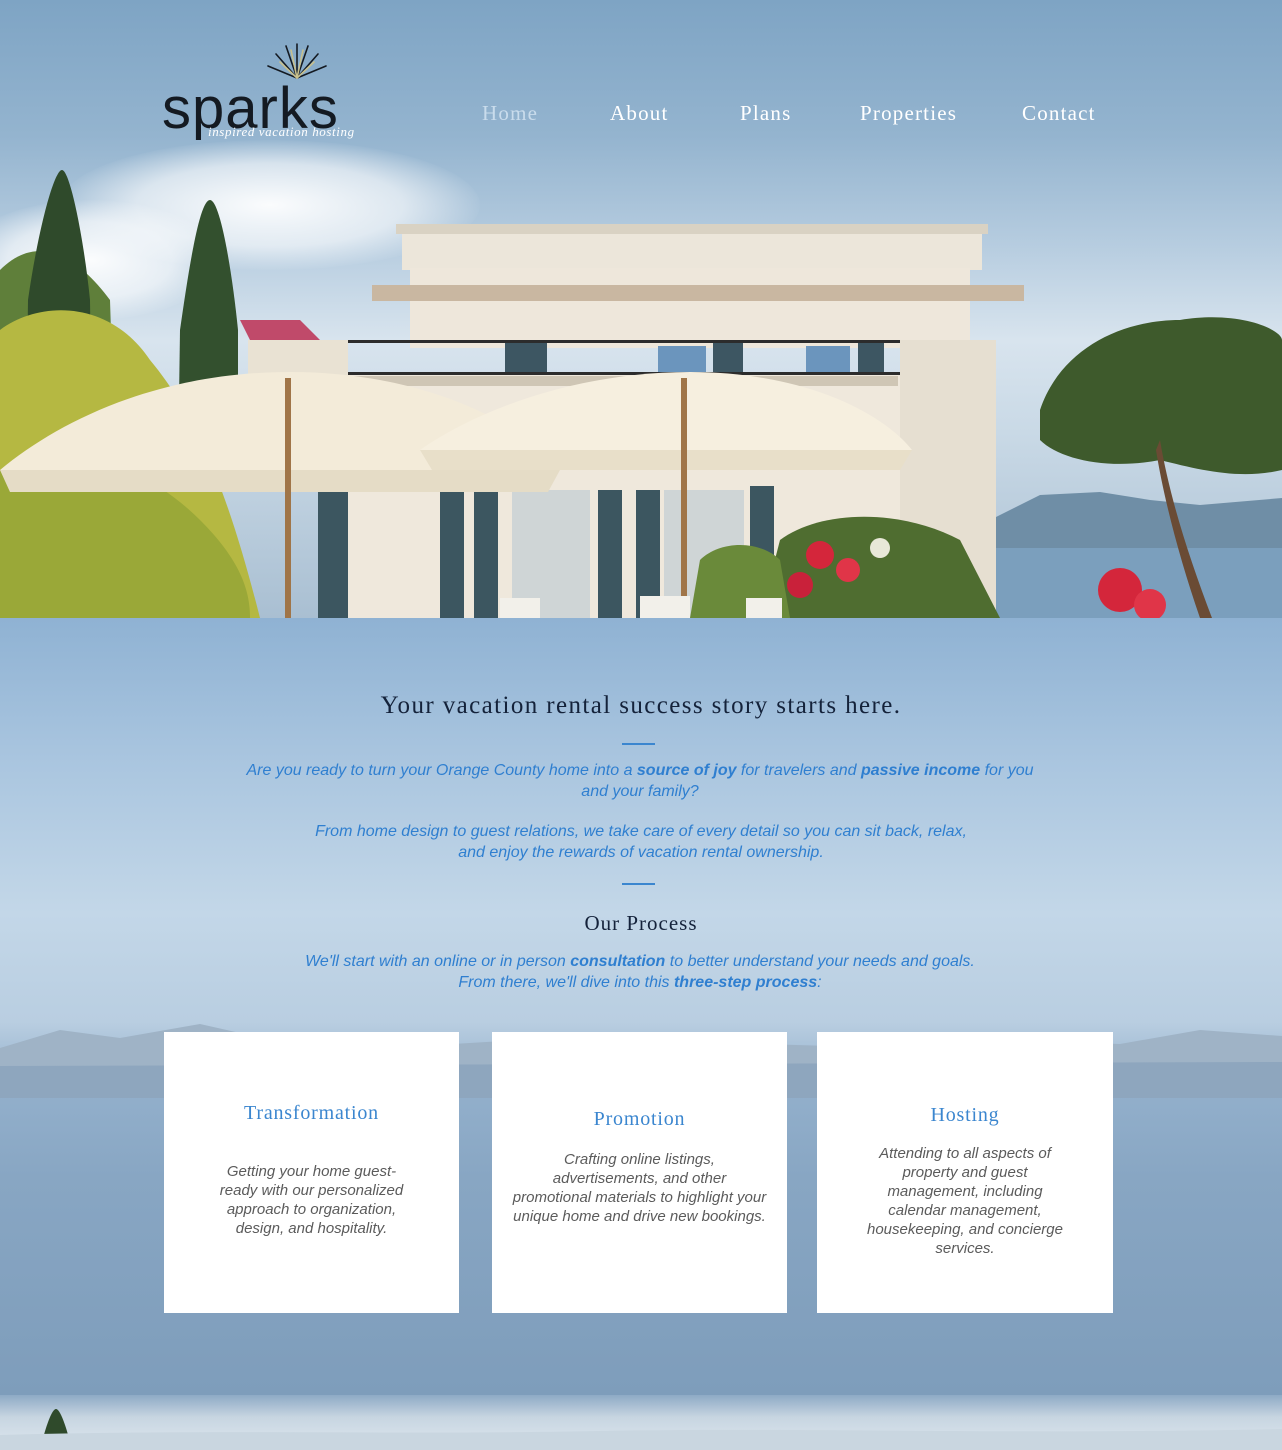 This screenshot has width=1282, height=1450. I want to click on process-text: From there, we'll dive into this, so click(566, 982).